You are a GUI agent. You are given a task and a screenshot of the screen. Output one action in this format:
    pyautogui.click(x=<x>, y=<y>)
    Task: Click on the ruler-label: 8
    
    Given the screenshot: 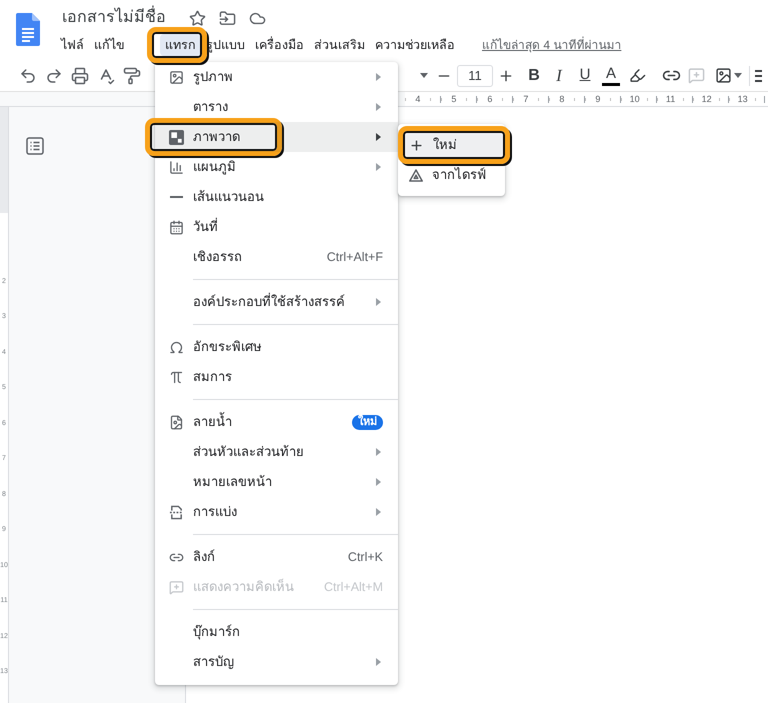 What is the action you would take?
    pyautogui.click(x=561, y=99)
    